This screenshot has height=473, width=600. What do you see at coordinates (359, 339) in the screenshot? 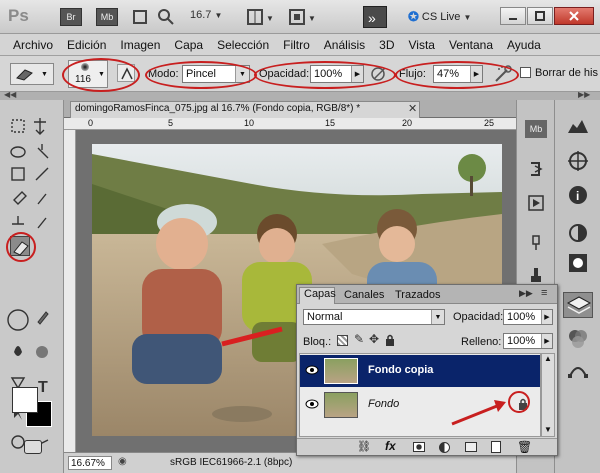
I see `lock-image-icon: ✎` at bounding box center [359, 339].